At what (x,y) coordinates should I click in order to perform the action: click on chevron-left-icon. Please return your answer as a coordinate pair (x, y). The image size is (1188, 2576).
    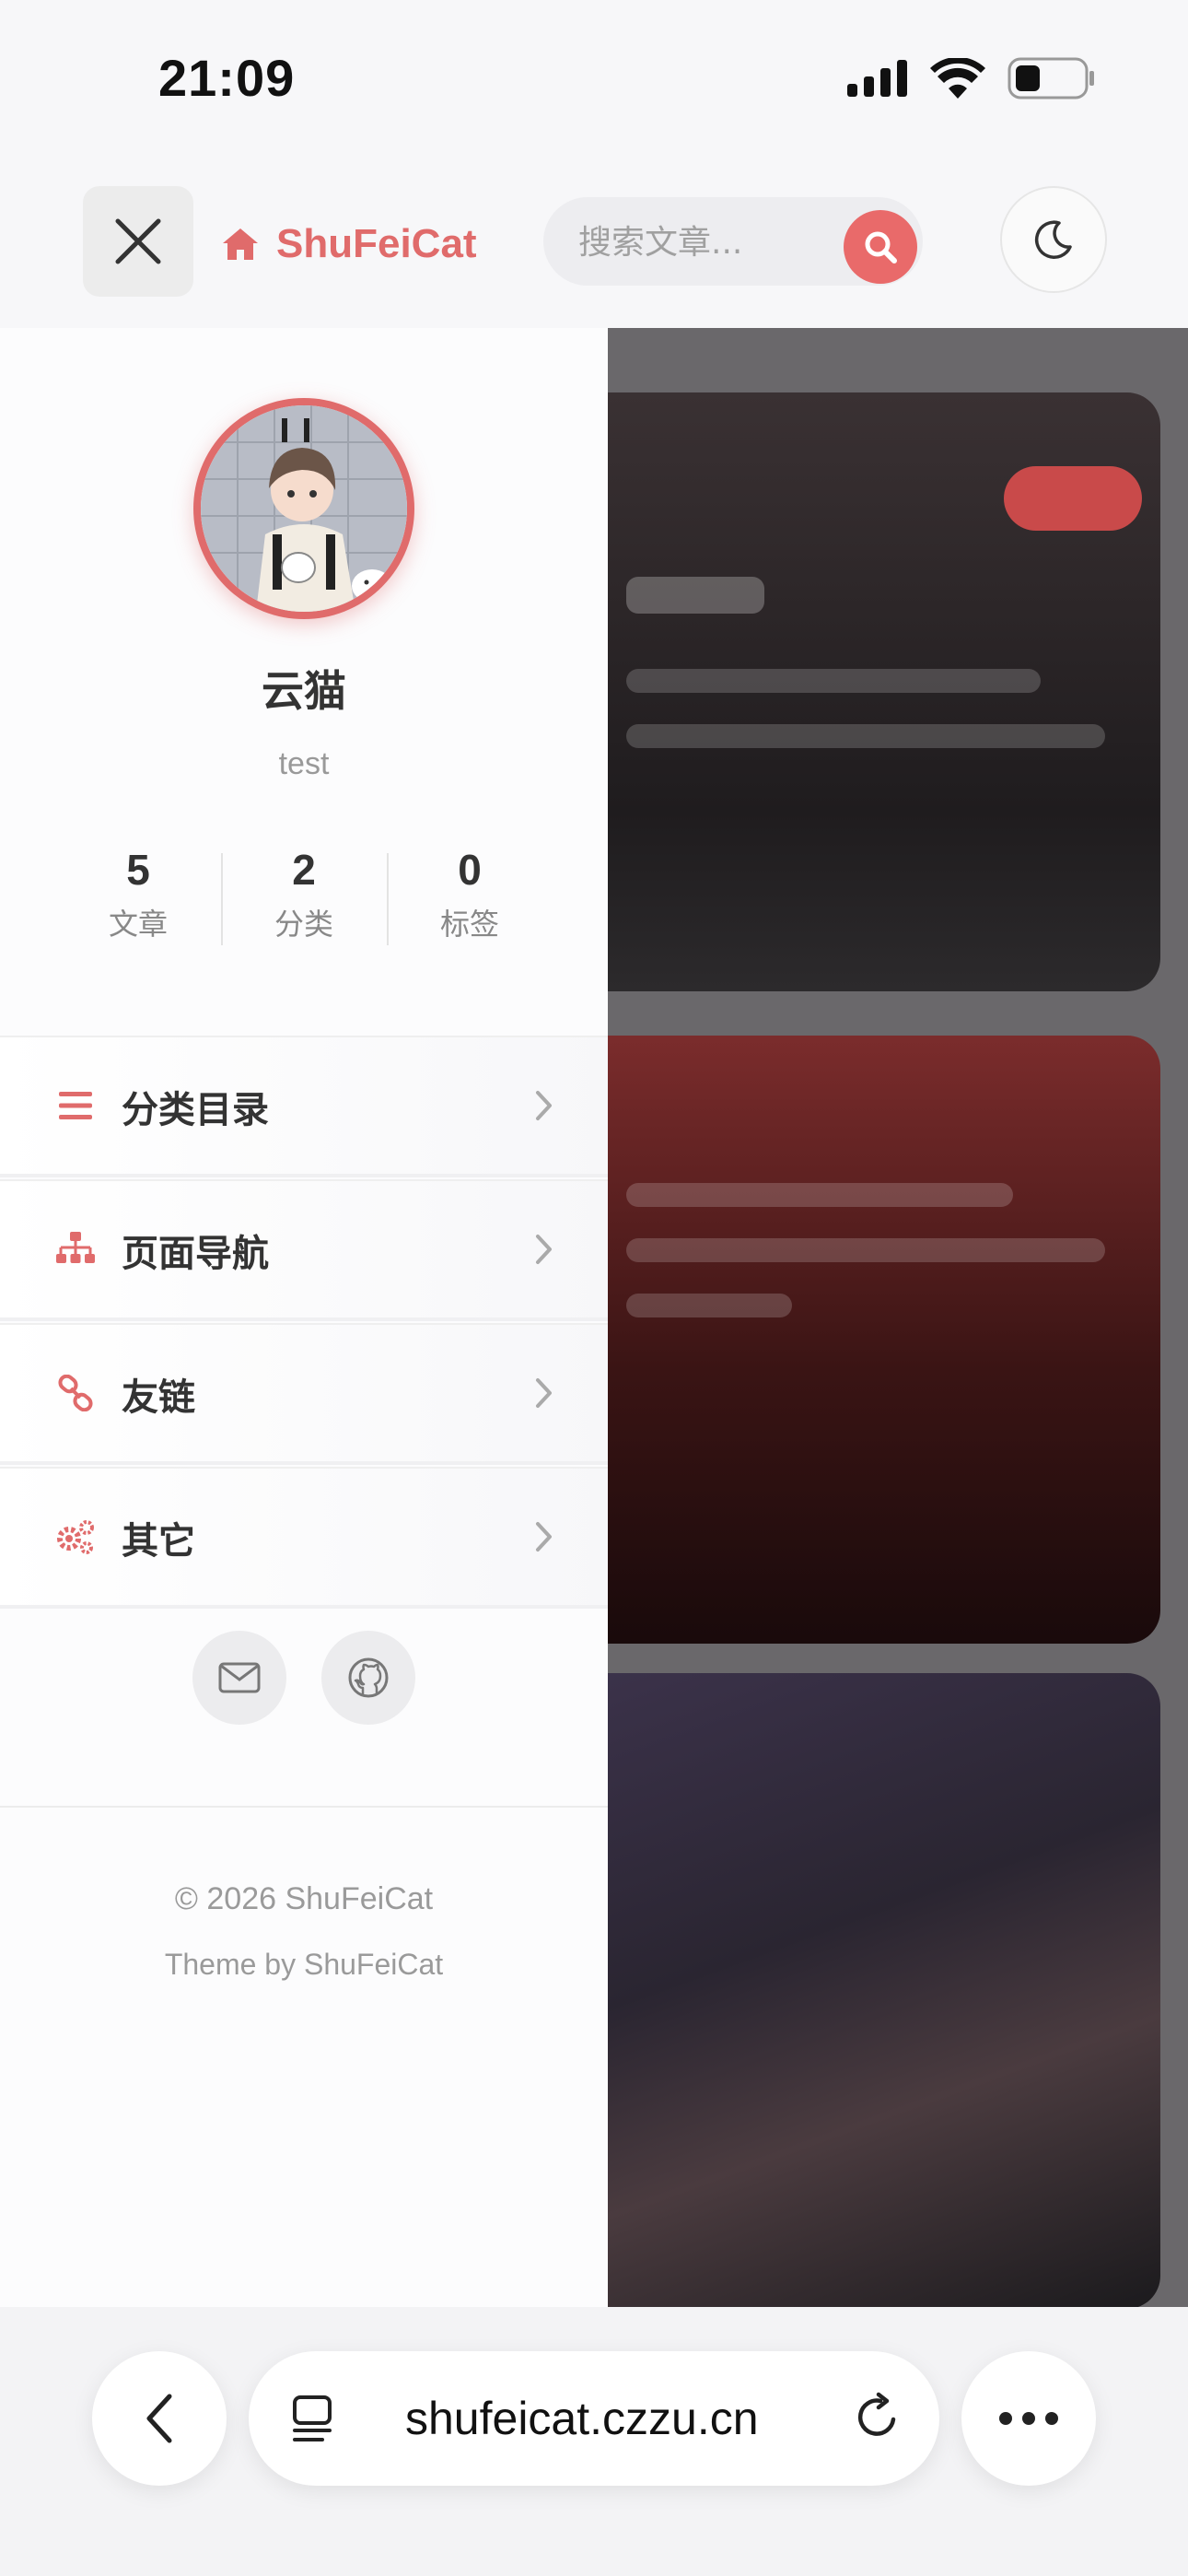
    Looking at the image, I should click on (159, 2418).